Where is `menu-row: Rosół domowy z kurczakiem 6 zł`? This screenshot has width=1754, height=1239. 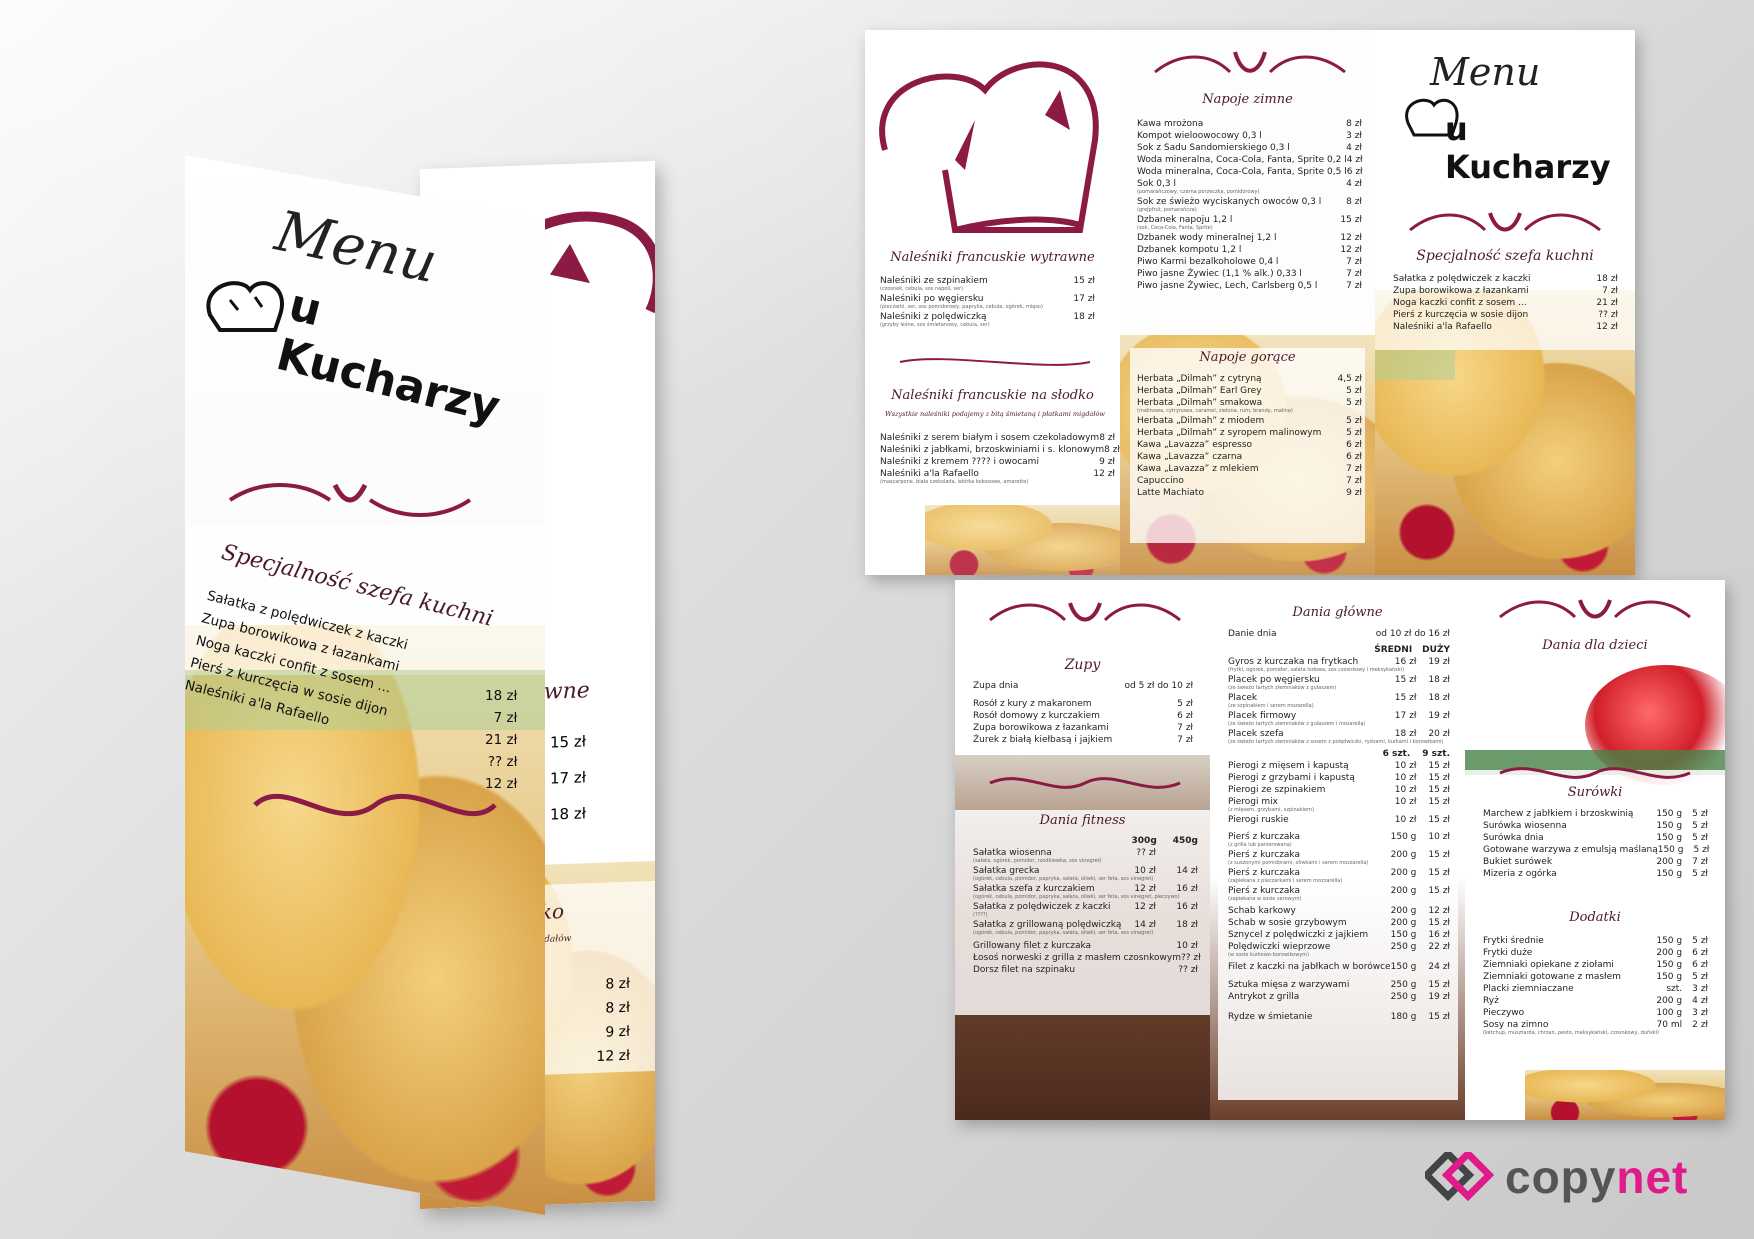 menu-row: Rosół domowy z kurczakiem 6 zł is located at coordinates (1083, 716).